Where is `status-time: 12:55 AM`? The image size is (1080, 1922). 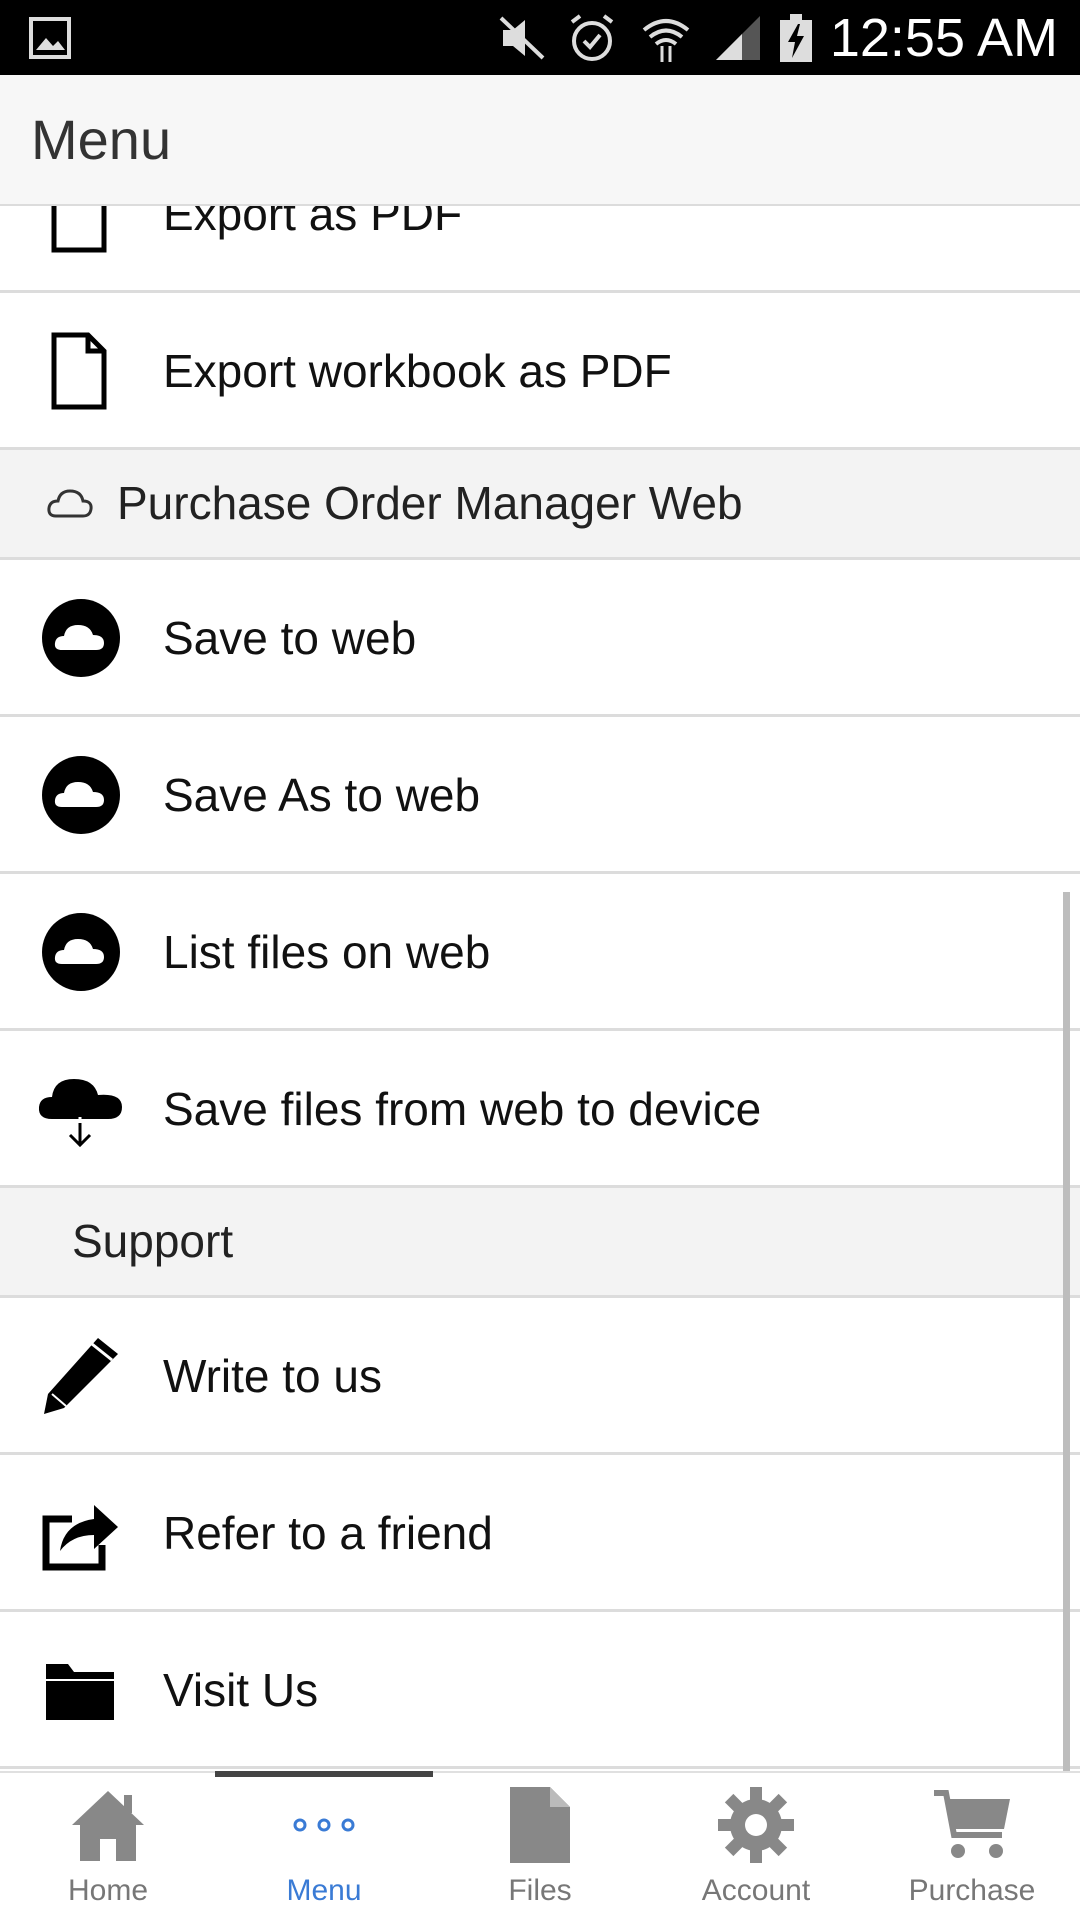 status-time: 12:55 AM is located at coordinates (943, 38).